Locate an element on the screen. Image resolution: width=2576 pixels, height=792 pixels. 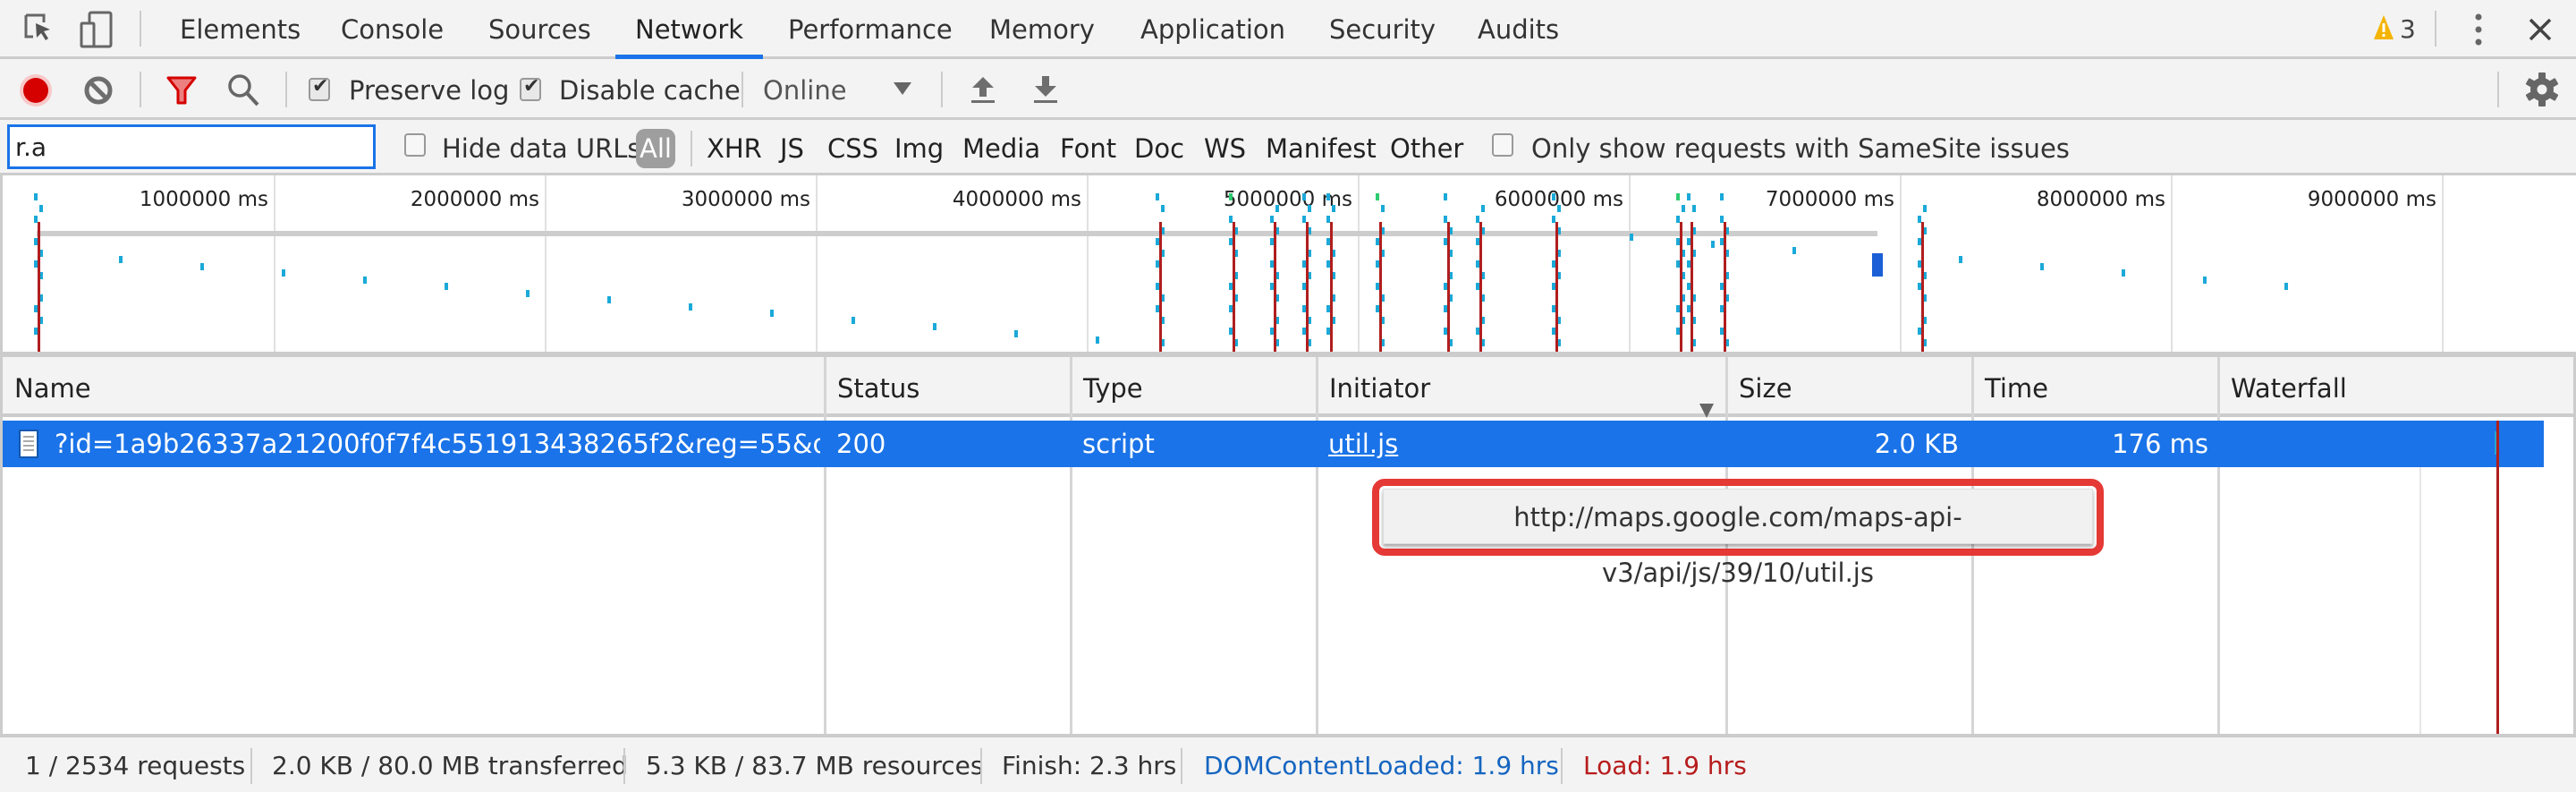
tabbar-separator-right is located at coordinates (2435, 29).